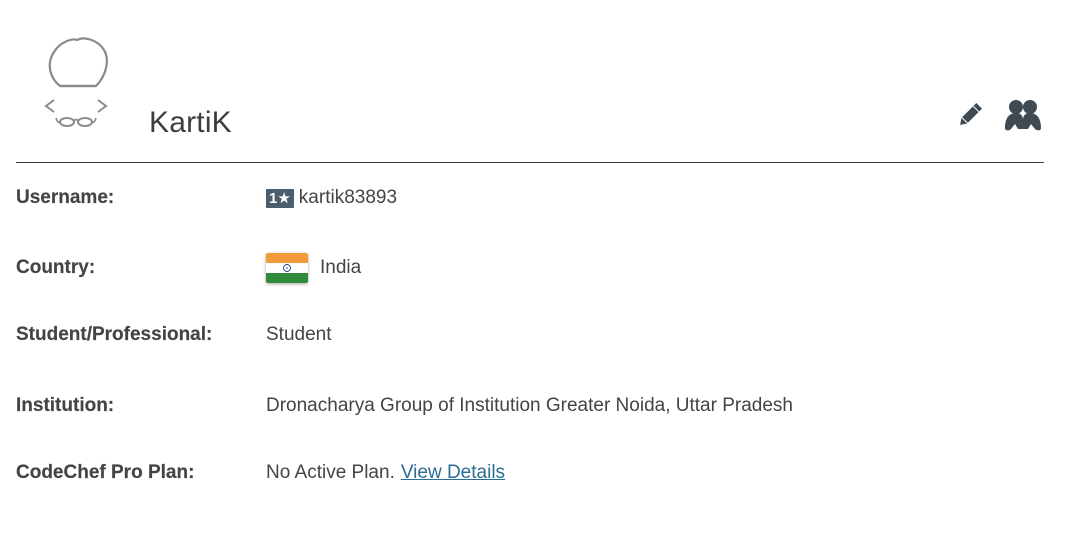 This screenshot has width=1080, height=545. Describe the element at coordinates (56, 267) in the screenshot. I see `country-label: Country:` at that location.